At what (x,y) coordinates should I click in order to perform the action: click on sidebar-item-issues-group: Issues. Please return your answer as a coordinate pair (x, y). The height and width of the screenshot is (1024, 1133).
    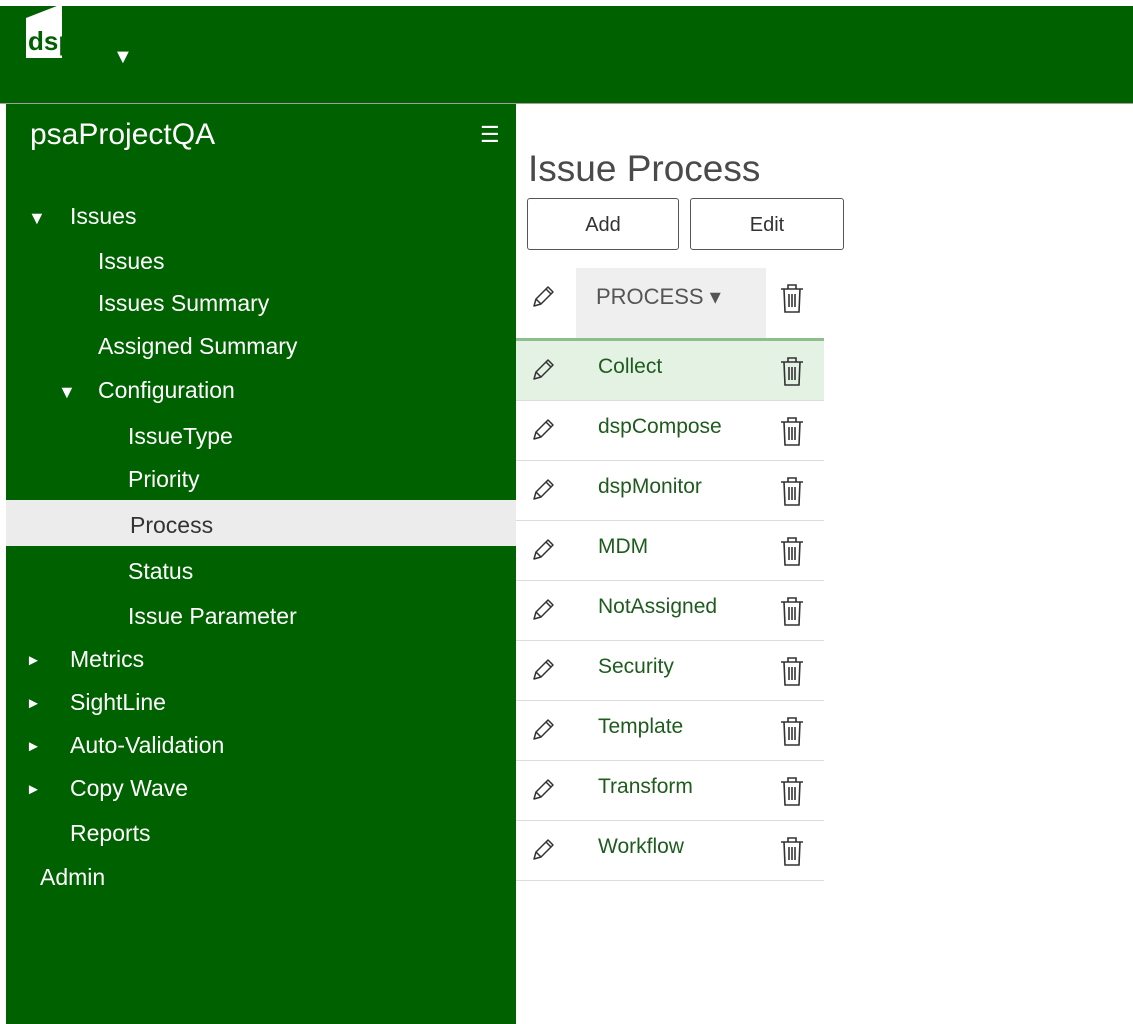
    Looking at the image, I should click on (103, 216).